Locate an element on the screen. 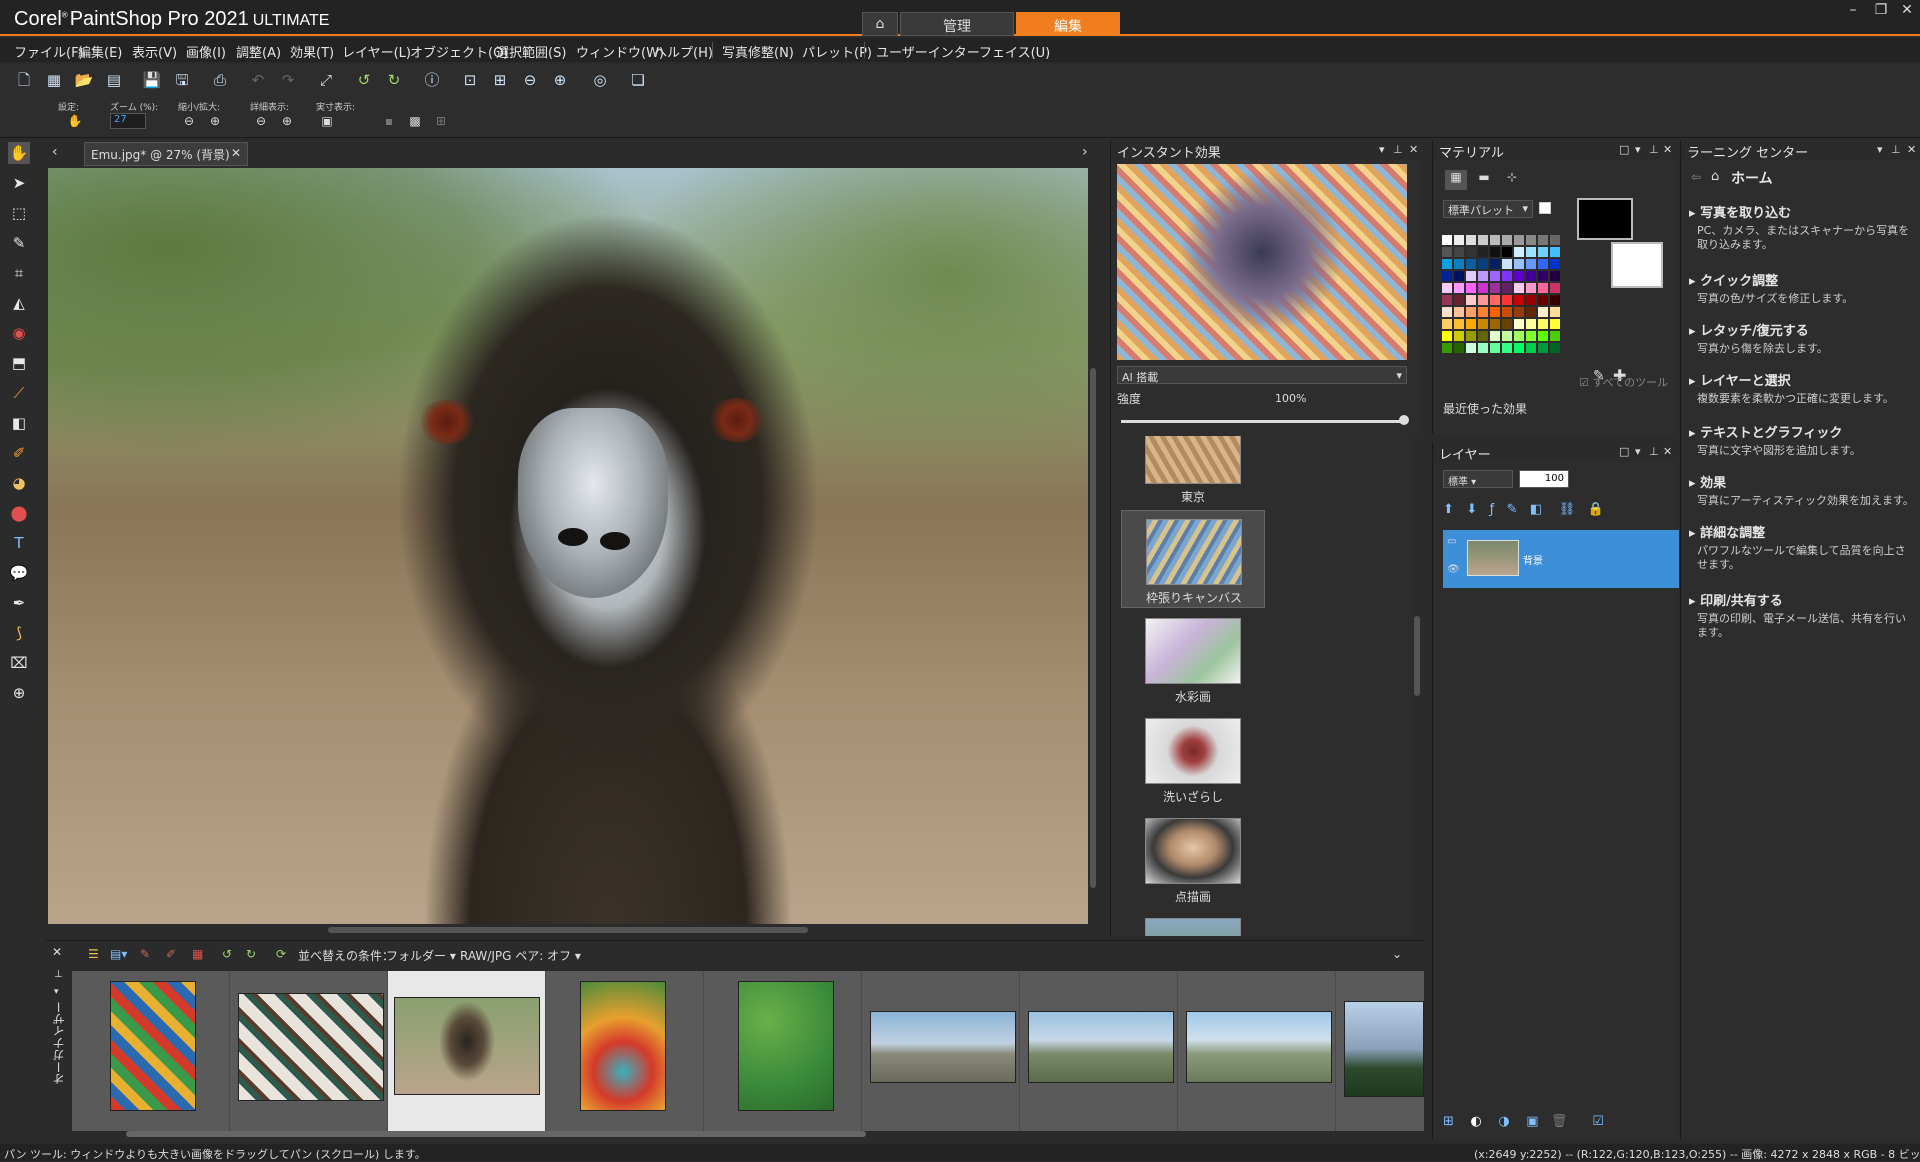 This screenshot has width=1920, height=1162. back-arrow-icon: ⇦ is located at coordinates (1696, 177).